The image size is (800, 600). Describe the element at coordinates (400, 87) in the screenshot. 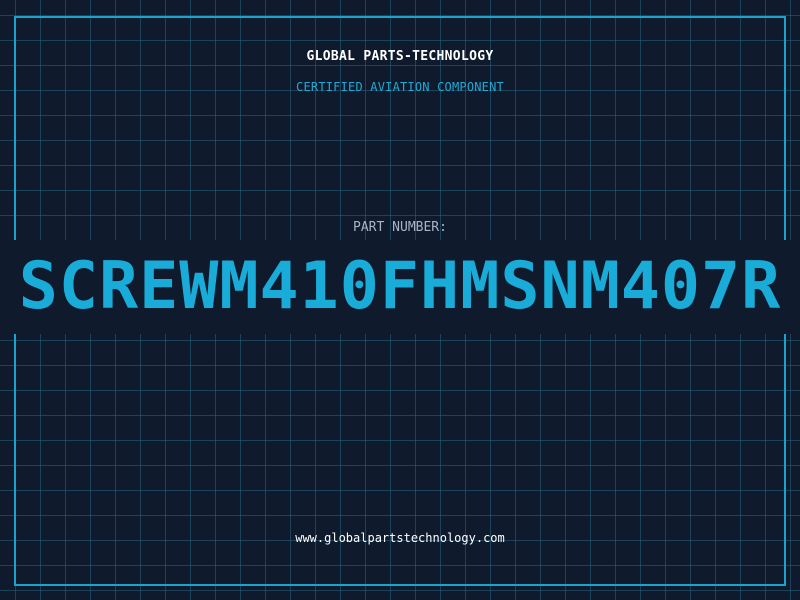

I see `certification-text: CERTIFIED AVIATION COMPONENT` at that location.